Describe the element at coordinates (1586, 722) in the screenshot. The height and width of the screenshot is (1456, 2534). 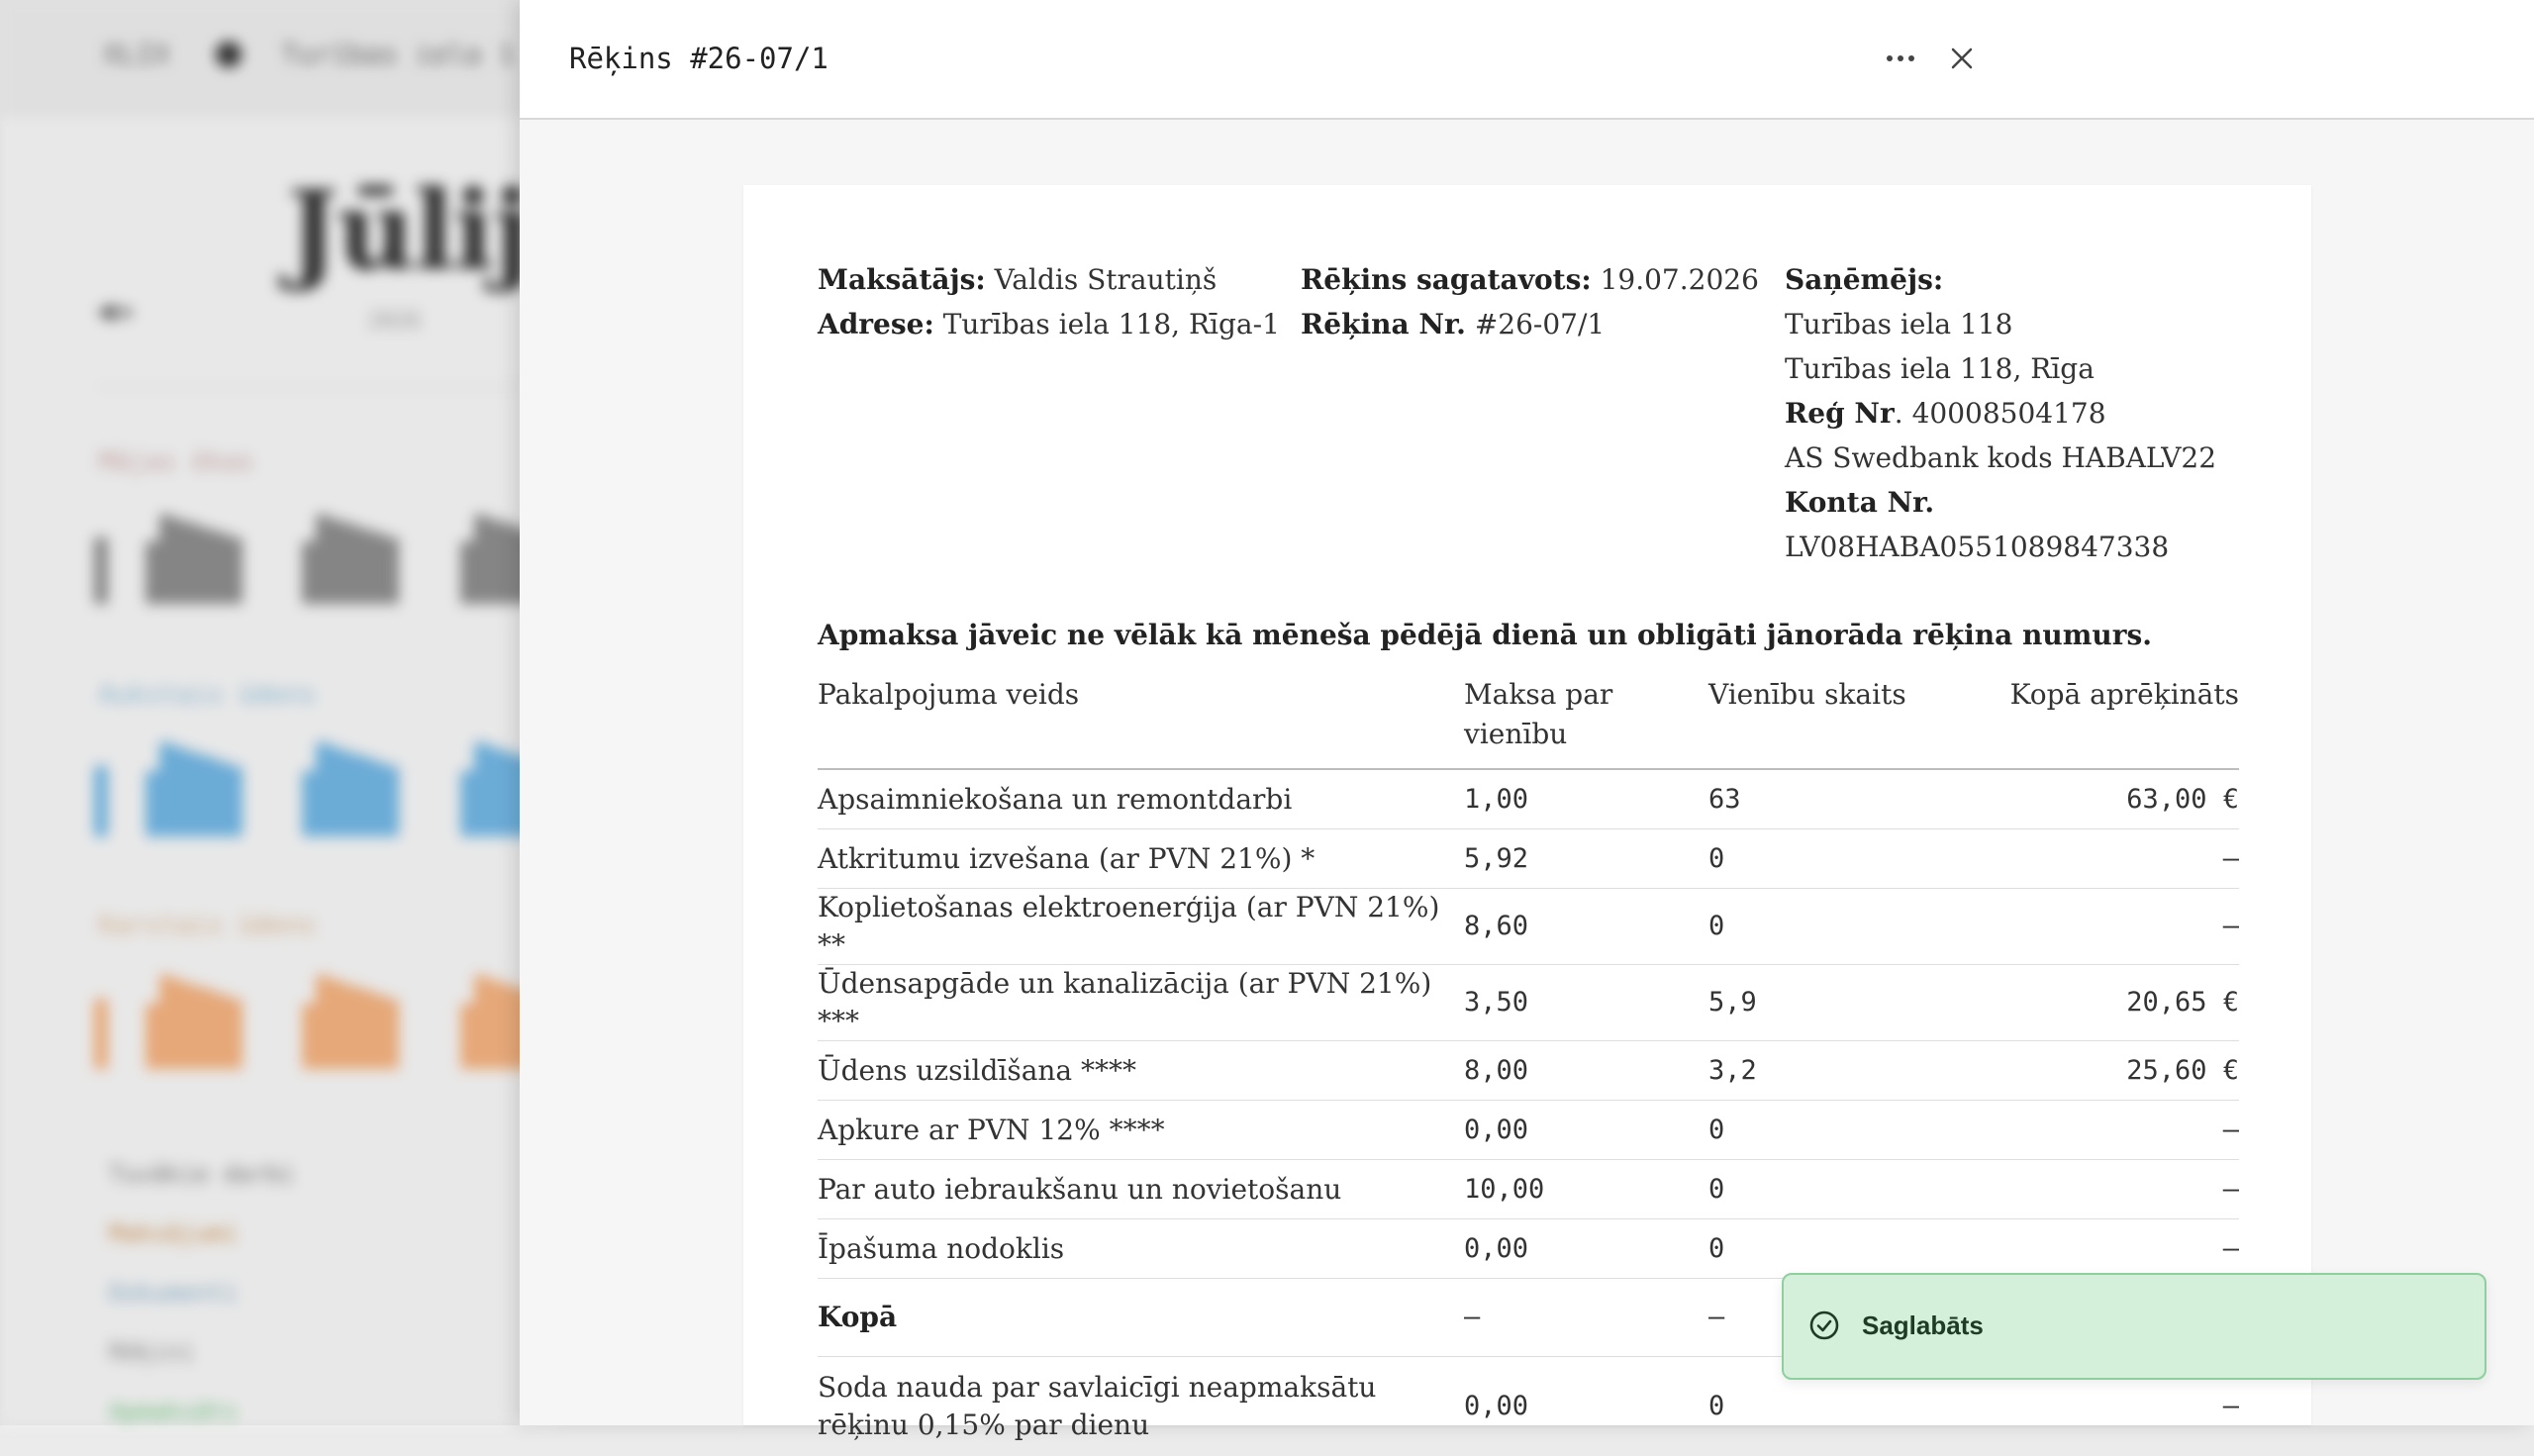
I see `col-header-unit-price: Maksa par vienību` at that location.